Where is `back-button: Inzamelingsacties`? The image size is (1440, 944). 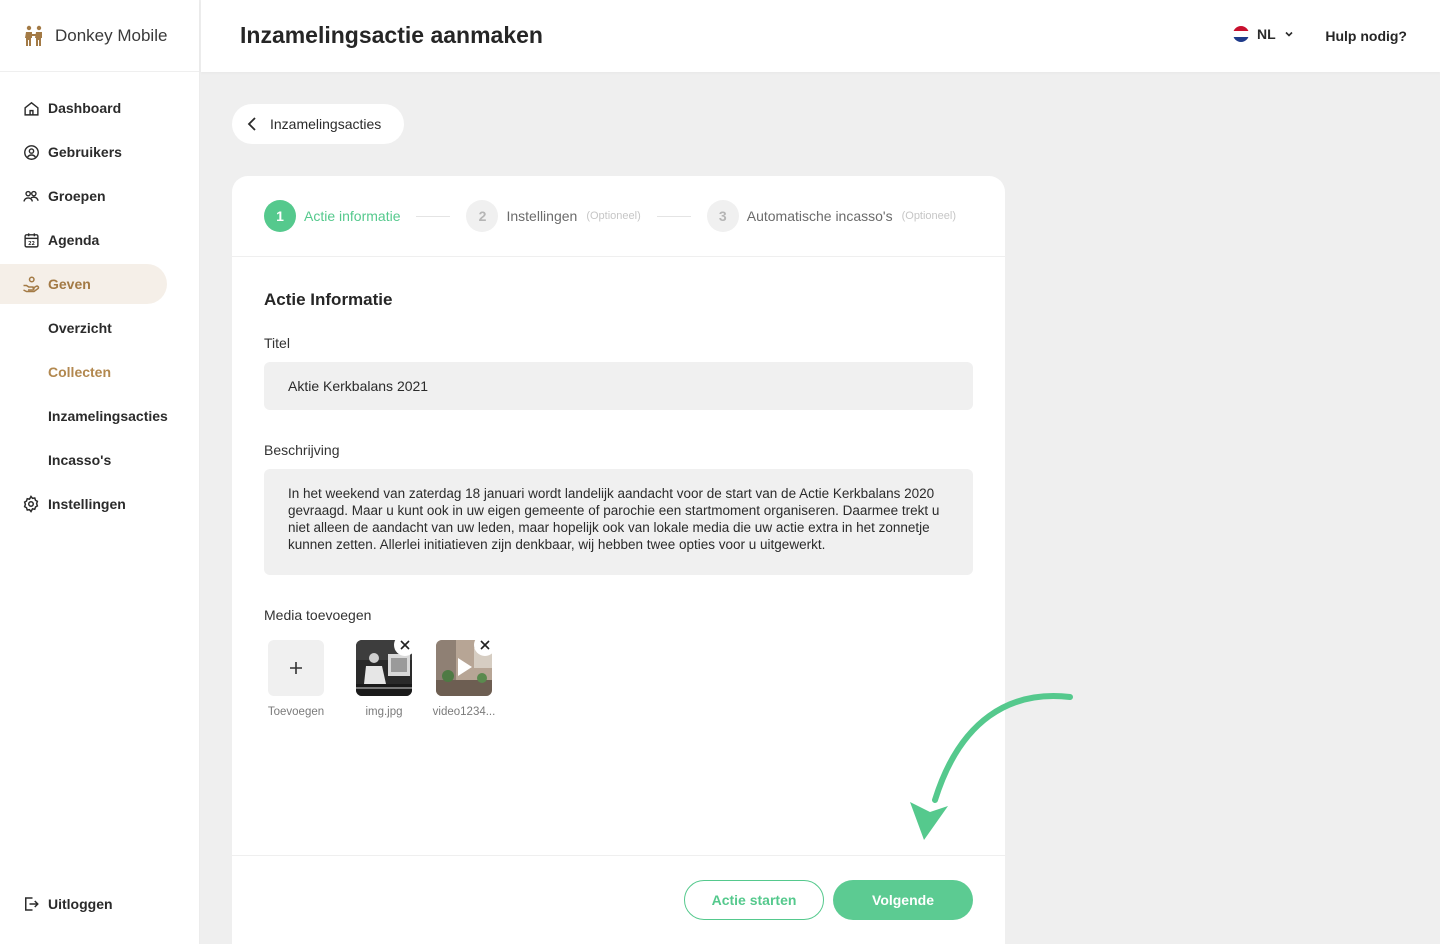
back-button: Inzamelingsacties is located at coordinates (318, 124).